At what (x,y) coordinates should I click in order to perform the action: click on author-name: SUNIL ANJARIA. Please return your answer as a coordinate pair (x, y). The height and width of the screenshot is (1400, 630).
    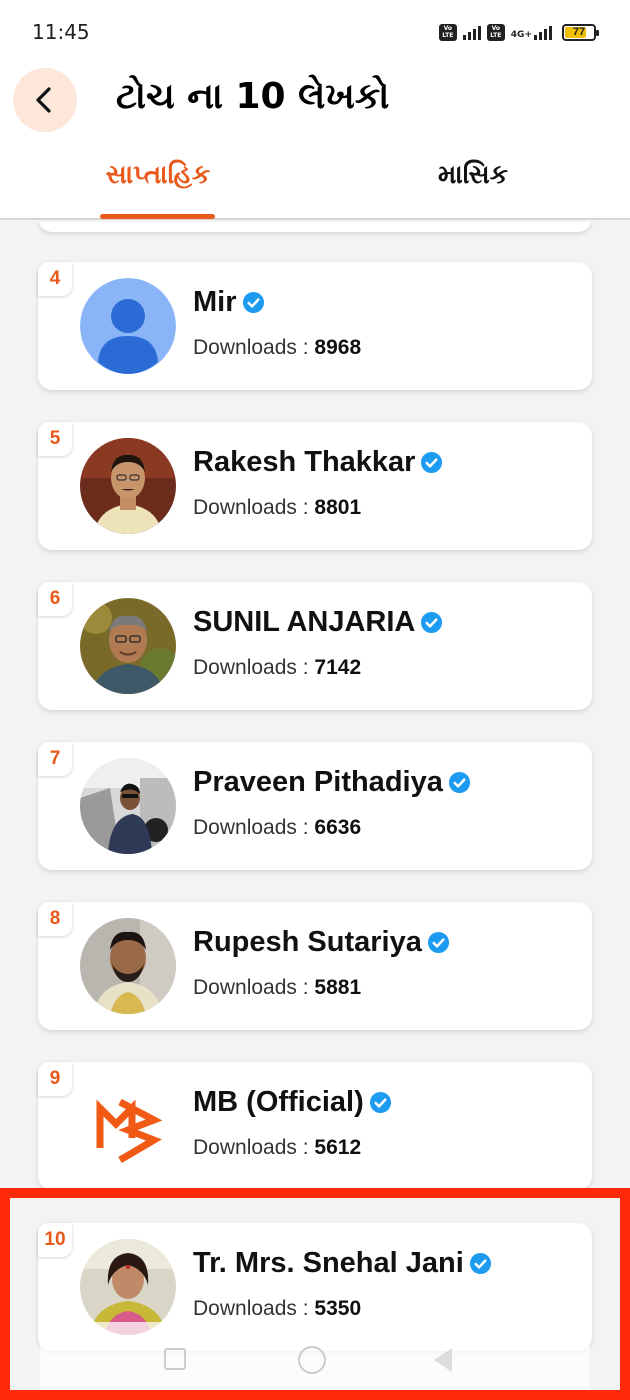
    Looking at the image, I should click on (318, 622).